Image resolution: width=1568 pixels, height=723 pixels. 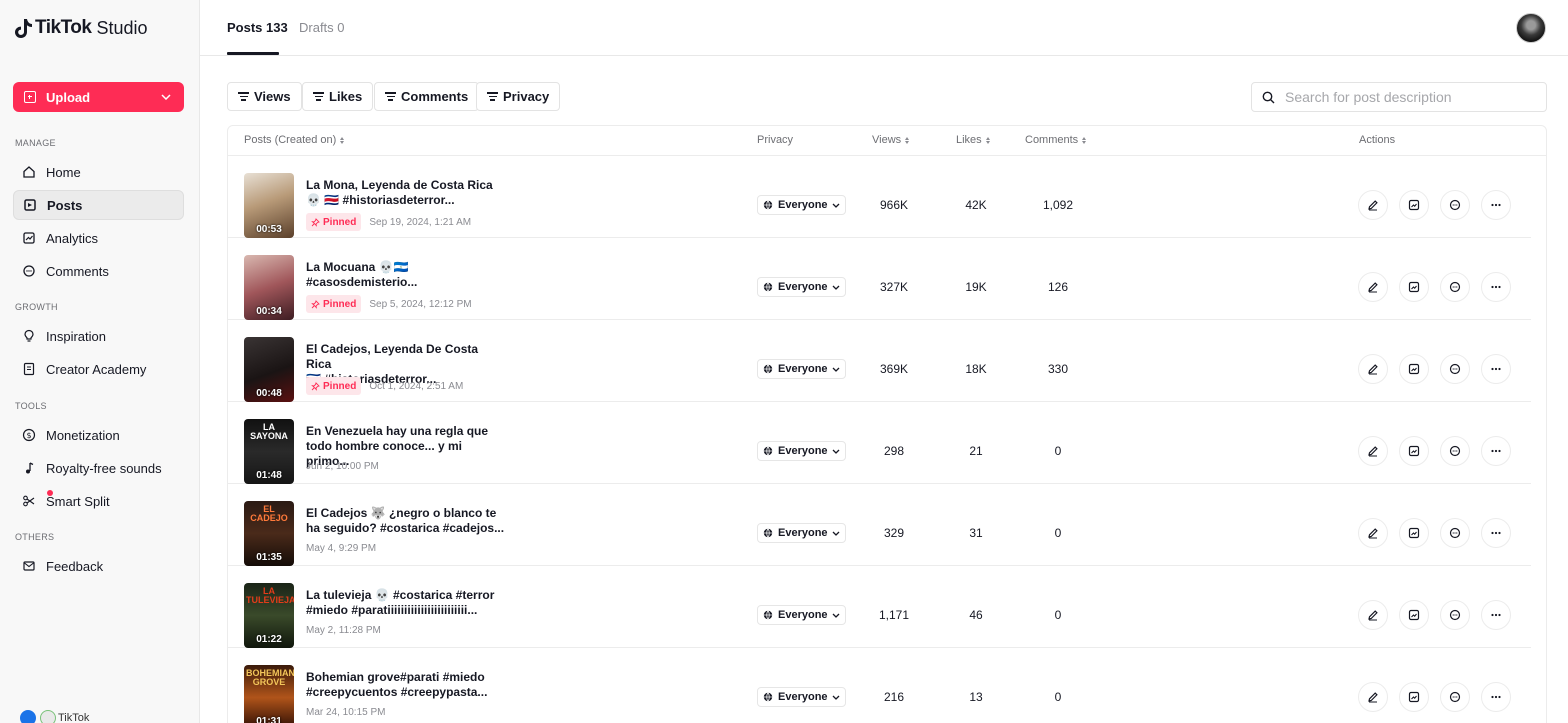 I want to click on header-likes: Likes, so click(x=973, y=140).